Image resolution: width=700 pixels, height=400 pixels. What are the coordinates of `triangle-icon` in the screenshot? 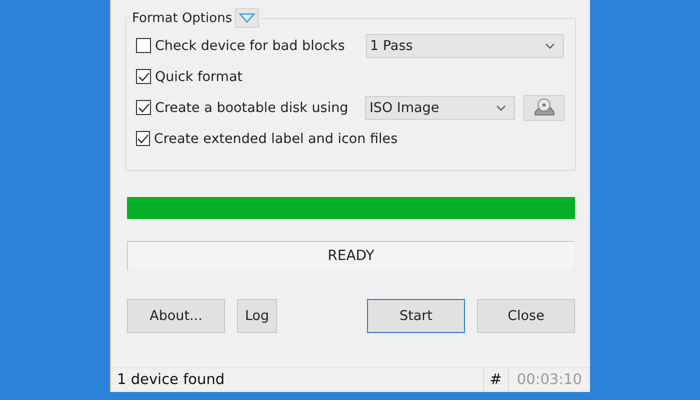 It's located at (247, 18).